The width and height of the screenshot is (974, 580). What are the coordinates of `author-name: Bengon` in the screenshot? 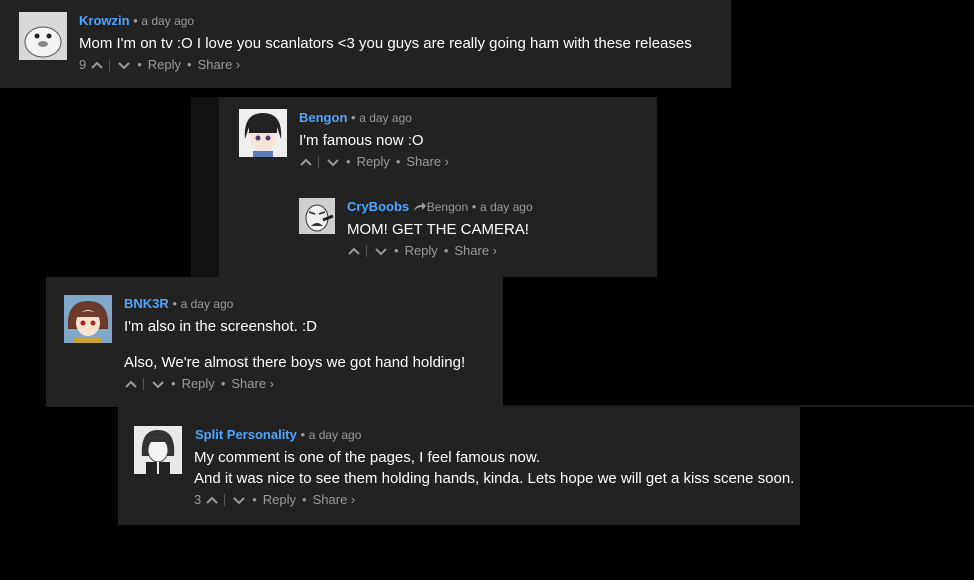 It's located at (323, 117).